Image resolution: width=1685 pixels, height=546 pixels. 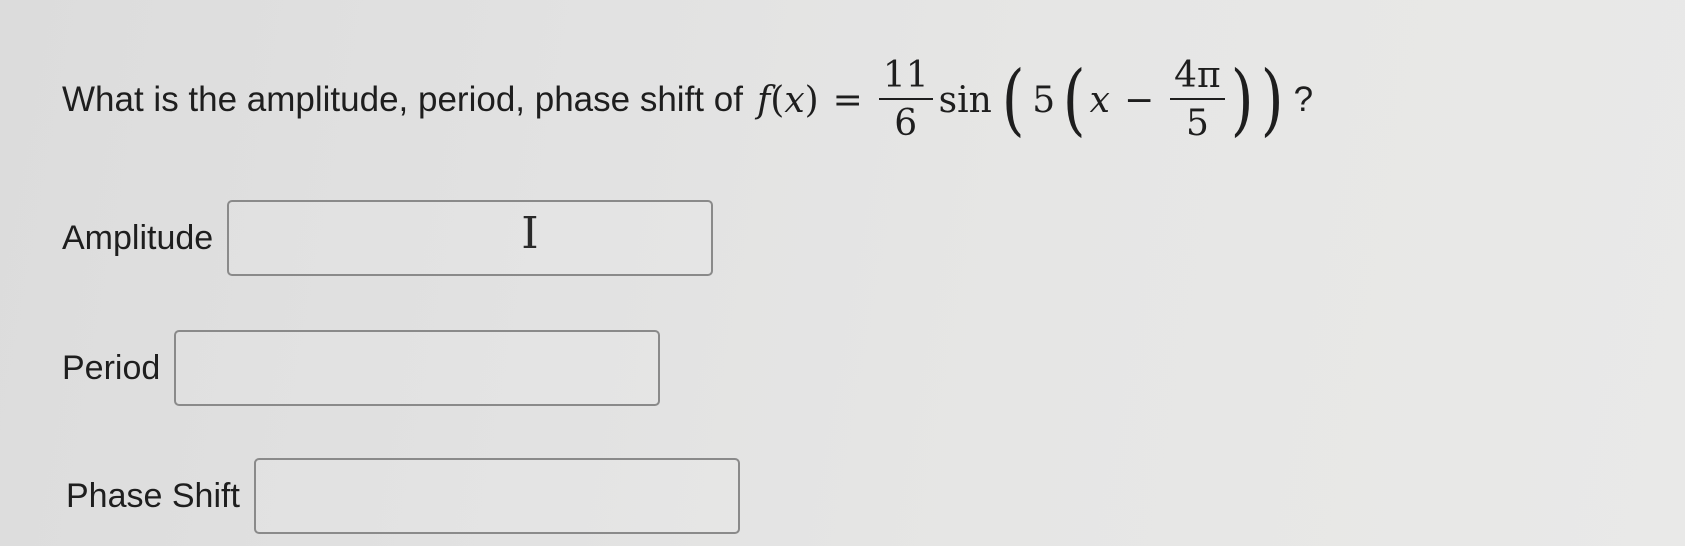 What do you see at coordinates (470, 238) in the screenshot?
I see `amplitude-input: I` at bounding box center [470, 238].